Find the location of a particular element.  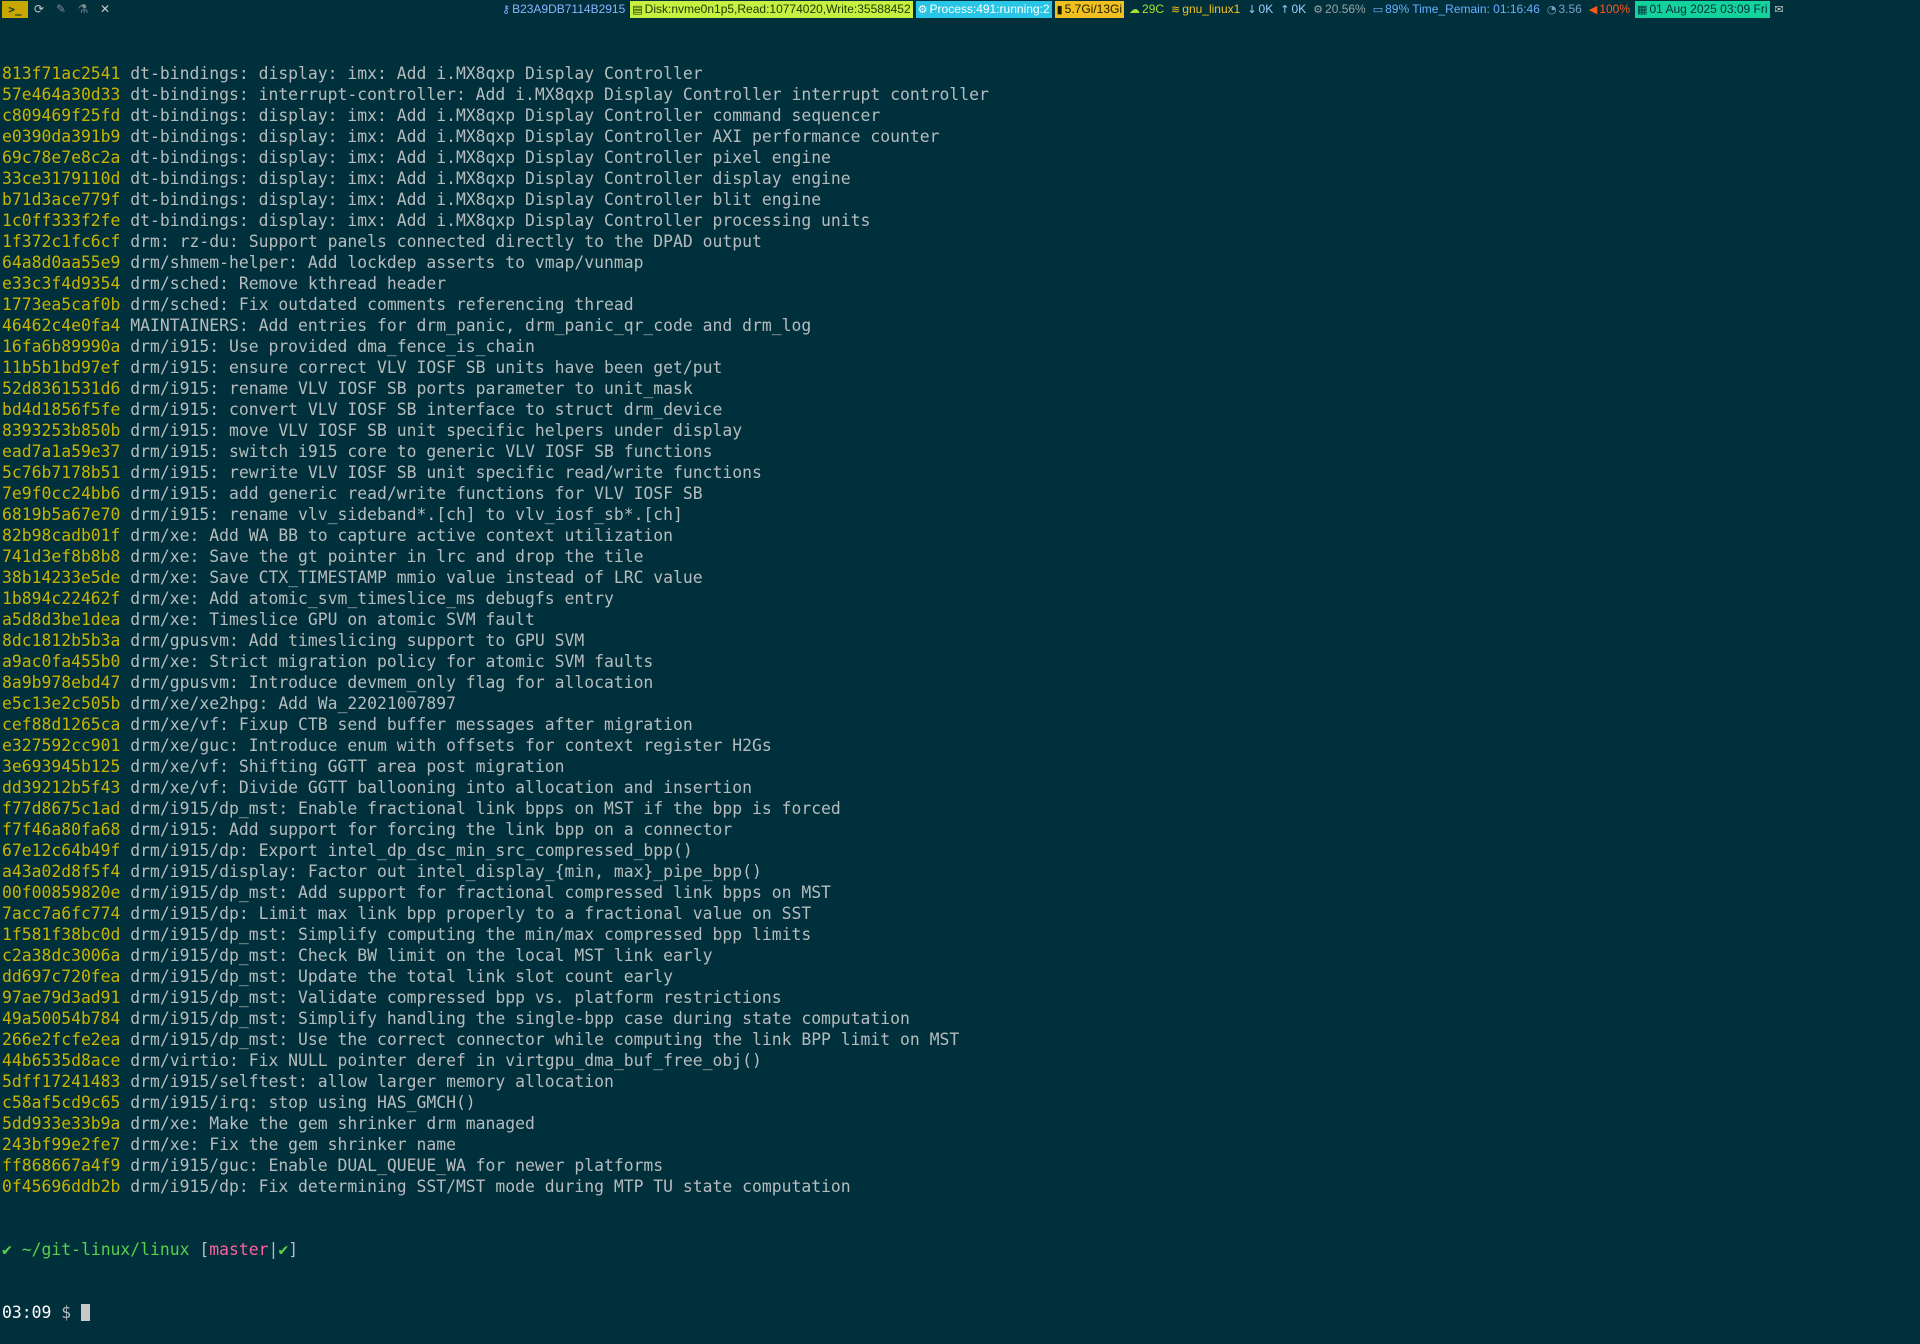

commit-hash: c2a38dc3006a is located at coordinates (61, 955).